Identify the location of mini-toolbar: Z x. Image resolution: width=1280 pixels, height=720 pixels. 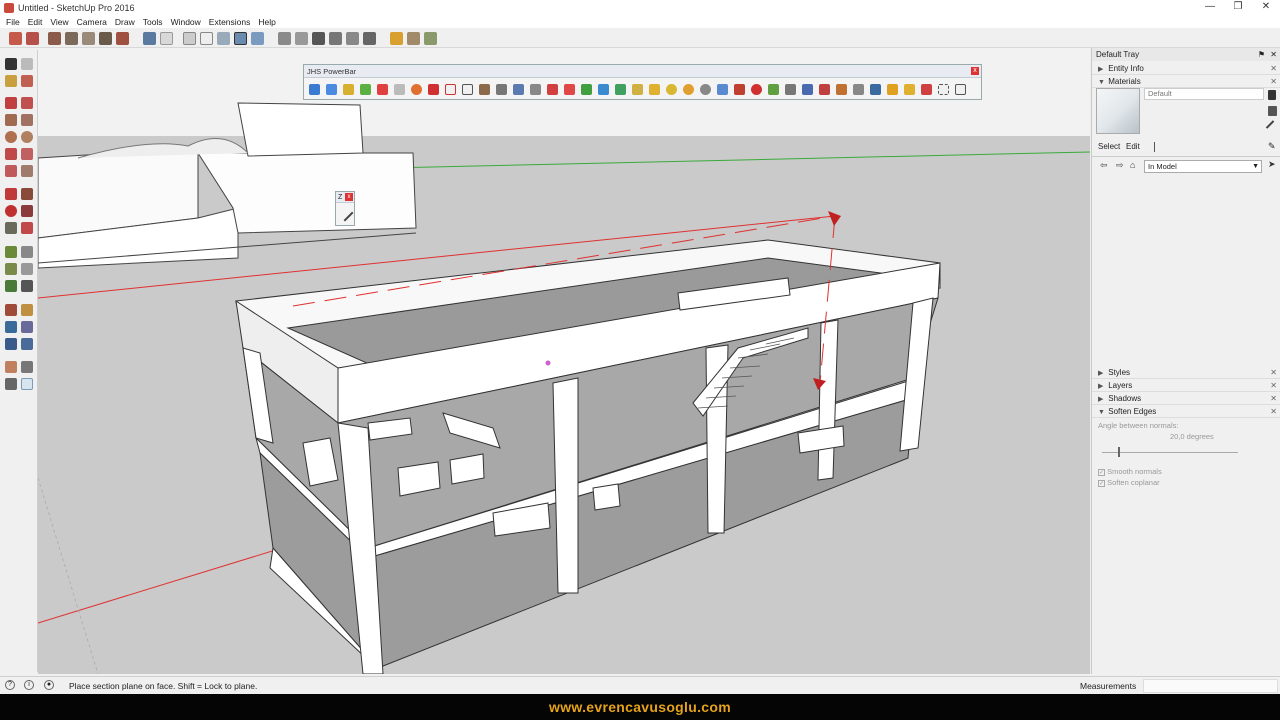
(345, 208).